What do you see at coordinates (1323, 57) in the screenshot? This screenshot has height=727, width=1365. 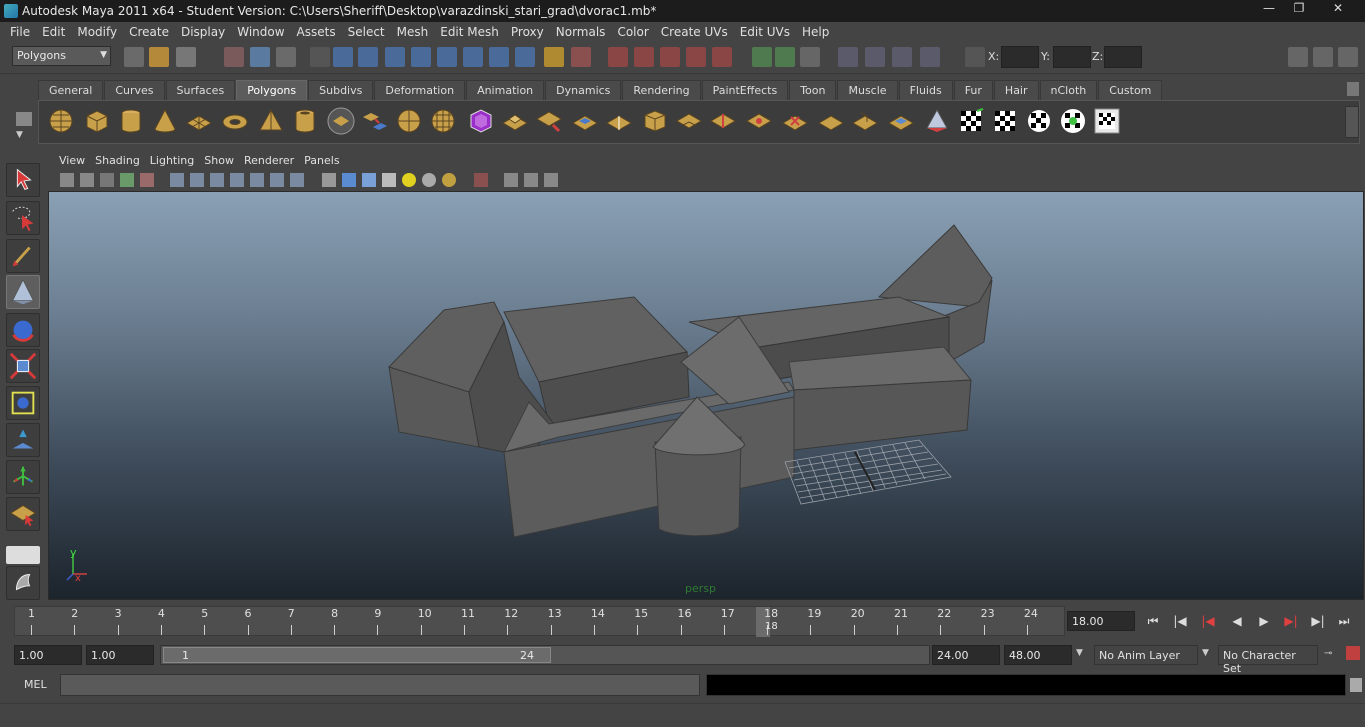 I see `toggle-tool-settings-icon` at bounding box center [1323, 57].